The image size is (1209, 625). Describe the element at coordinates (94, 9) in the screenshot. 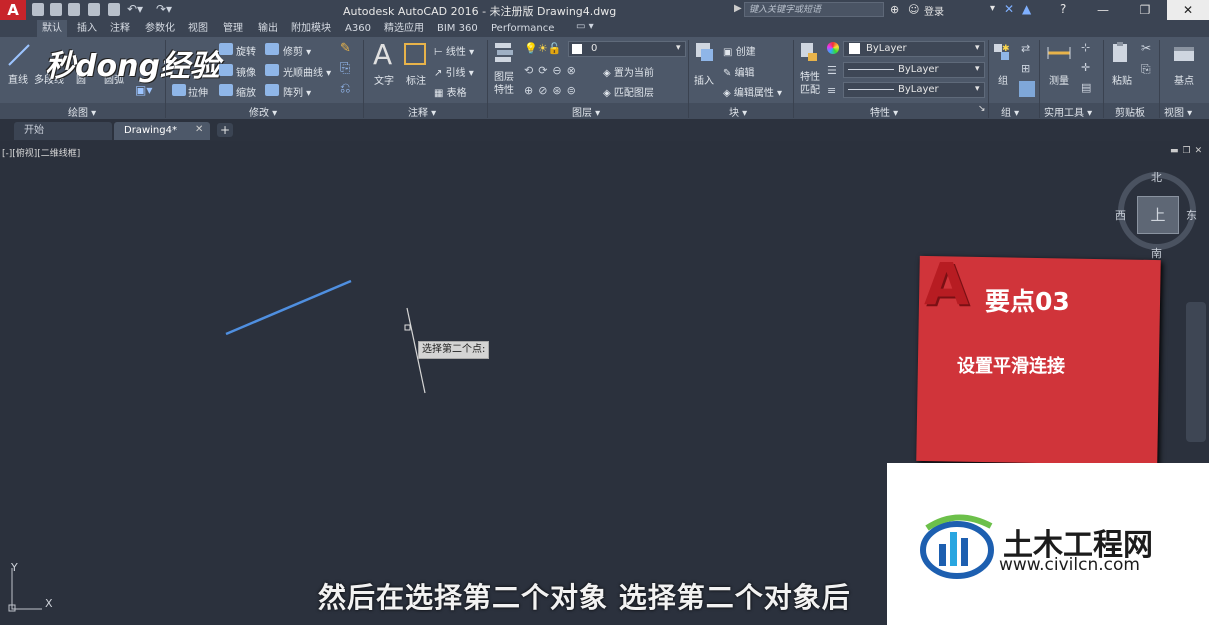

I see `save-as-icon` at that location.